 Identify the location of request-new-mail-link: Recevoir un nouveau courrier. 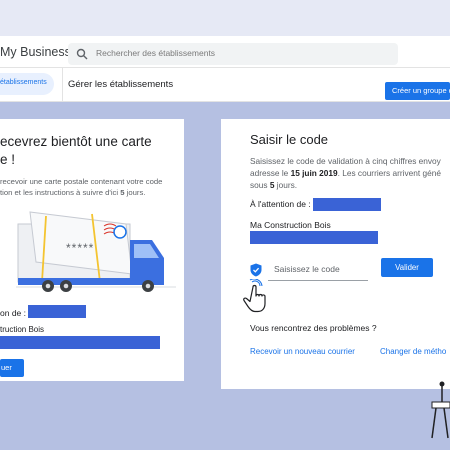
(302, 351).